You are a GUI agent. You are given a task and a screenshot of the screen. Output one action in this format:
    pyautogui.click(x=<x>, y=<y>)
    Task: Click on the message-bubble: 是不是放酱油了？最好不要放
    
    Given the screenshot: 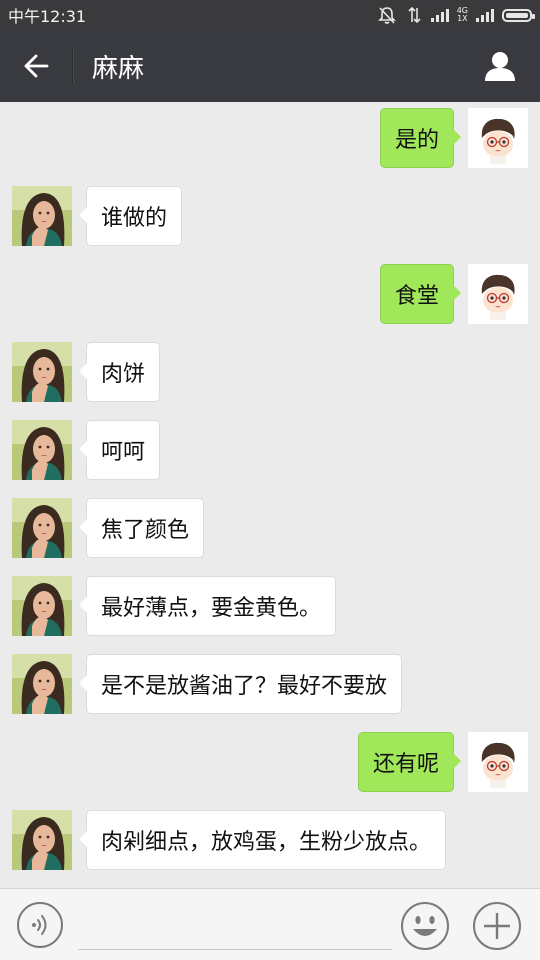 What is the action you would take?
    pyautogui.click(x=240, y=684)
    